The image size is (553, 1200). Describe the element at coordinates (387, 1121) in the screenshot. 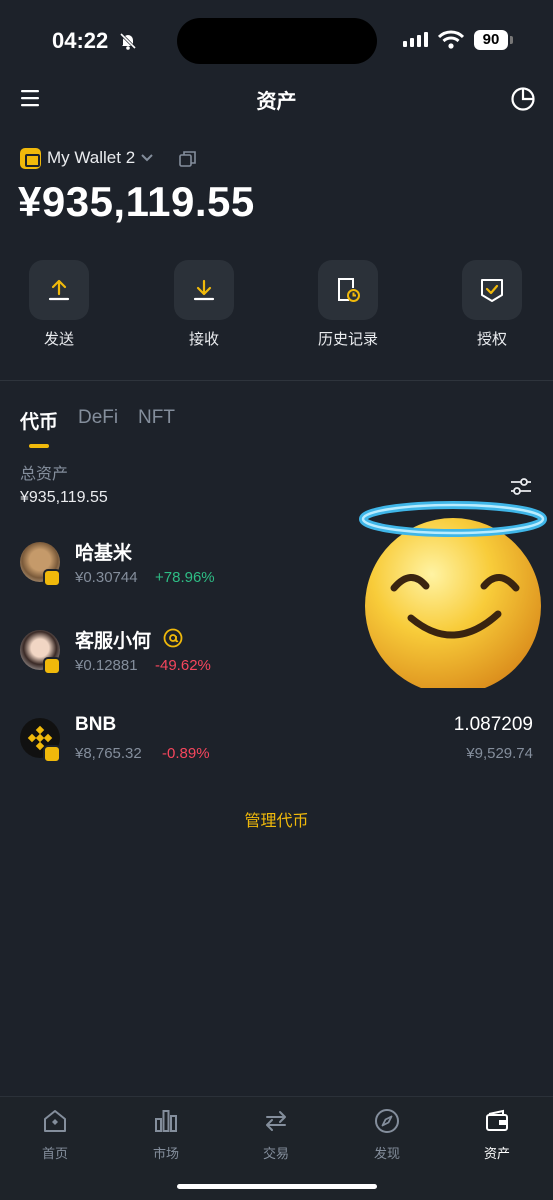

I see `discover-icon` at that location.